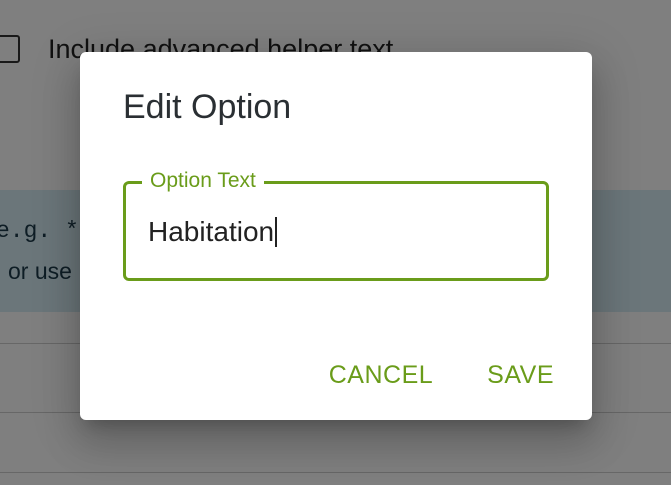 The width and height of the screenshot is (671, 485). I want to click on option-text-field: Option Text Habitation, so click(336, 224).